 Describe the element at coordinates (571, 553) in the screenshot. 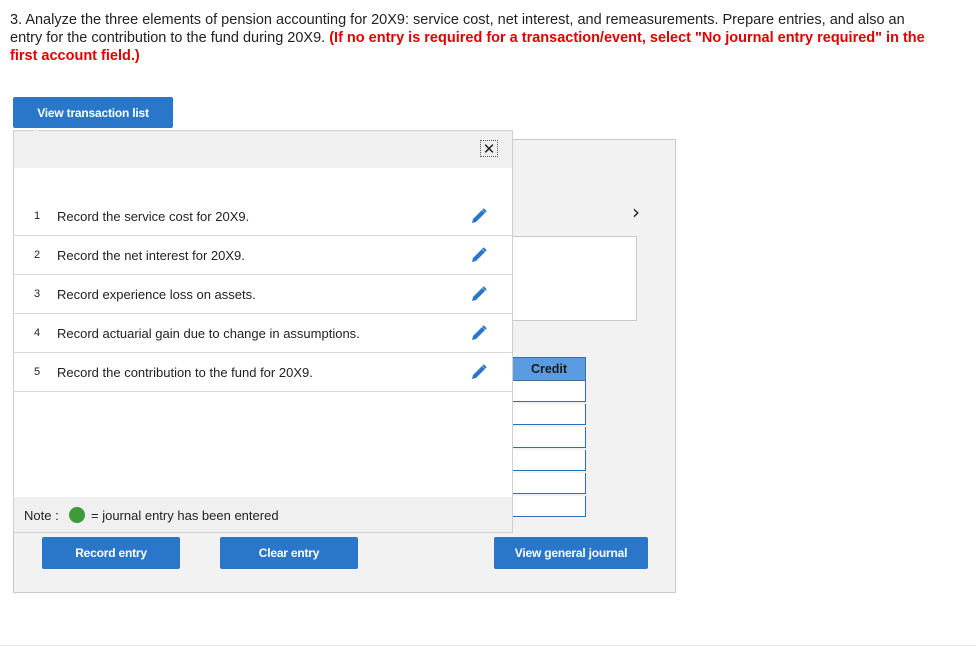

I see `view-general-journal-button: View general journal` at that location.